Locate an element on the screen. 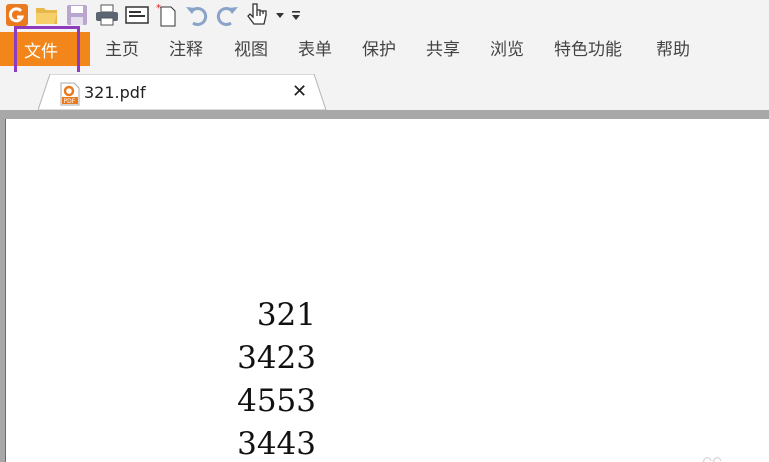 The width and height of the screenshot is (769, 462). menu-view: 视图 is located at coordinates (251, 50).